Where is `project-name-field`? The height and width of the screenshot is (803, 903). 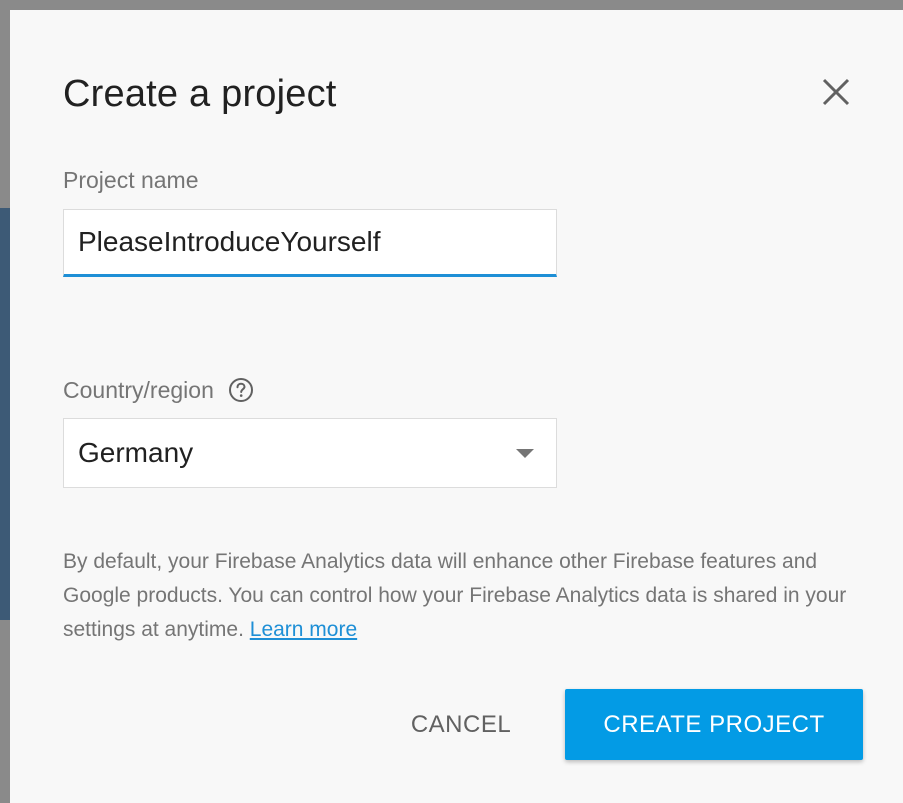 project-name-field is located at coordinates (310, 243).